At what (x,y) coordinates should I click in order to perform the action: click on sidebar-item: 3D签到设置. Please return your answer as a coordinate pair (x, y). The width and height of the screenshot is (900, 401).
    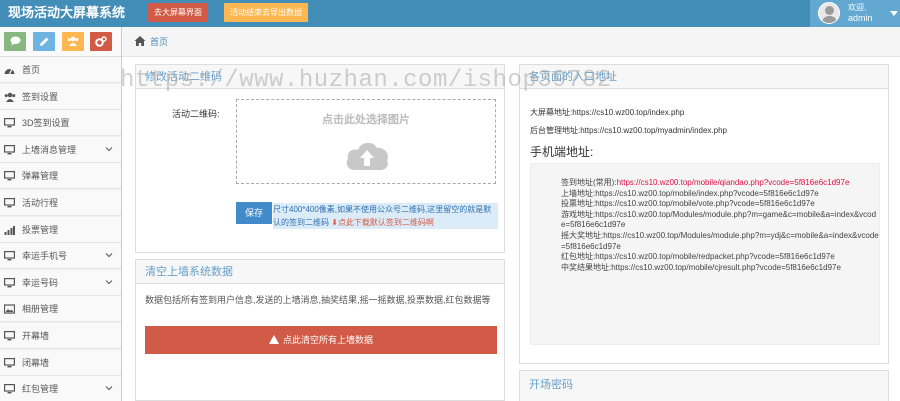
    Looking at the image, I should click on (60, 123).